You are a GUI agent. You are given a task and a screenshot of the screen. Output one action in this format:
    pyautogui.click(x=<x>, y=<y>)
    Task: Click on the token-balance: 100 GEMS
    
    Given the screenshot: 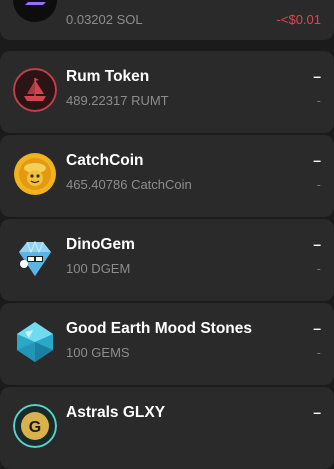 What is the action you would take?
    pyautogui.click(x=98, y=352)
    